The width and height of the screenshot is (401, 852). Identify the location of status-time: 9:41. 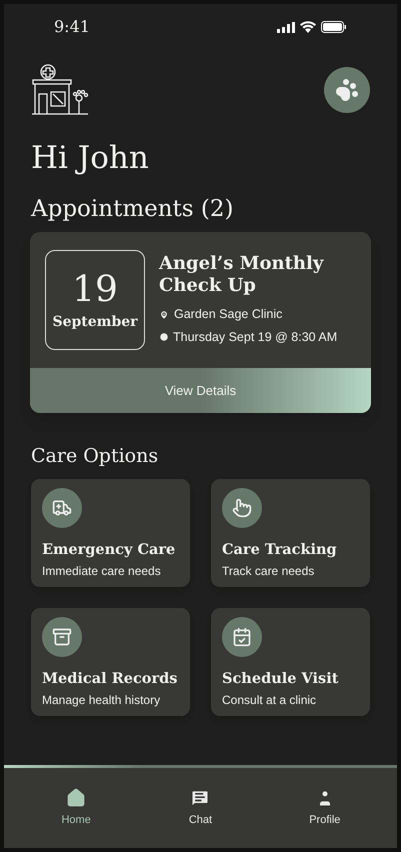
(72, 27).